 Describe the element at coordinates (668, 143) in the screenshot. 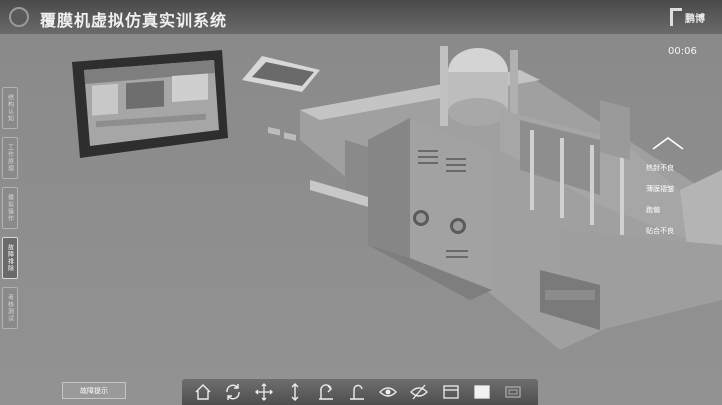

I see `chevron-up-icon` at that location.